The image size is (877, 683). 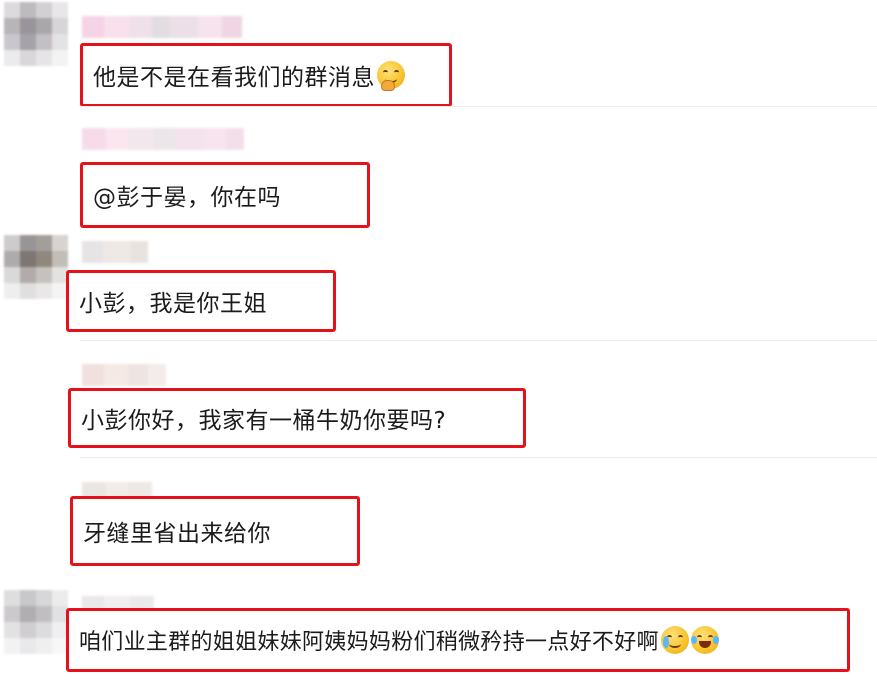 I want to click on message-text: 小彭你好，我家有一桶牛奶你要吗?, so click(x=264, y=421).